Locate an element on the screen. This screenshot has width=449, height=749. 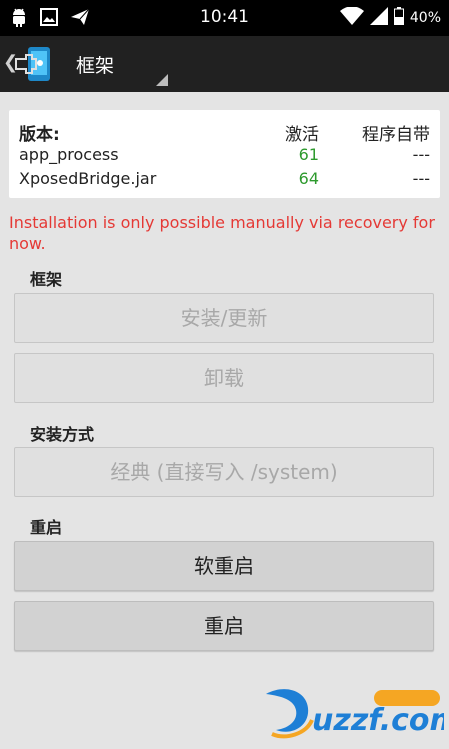
framework-section-title: 框架 is located at coordinates (46, 279).